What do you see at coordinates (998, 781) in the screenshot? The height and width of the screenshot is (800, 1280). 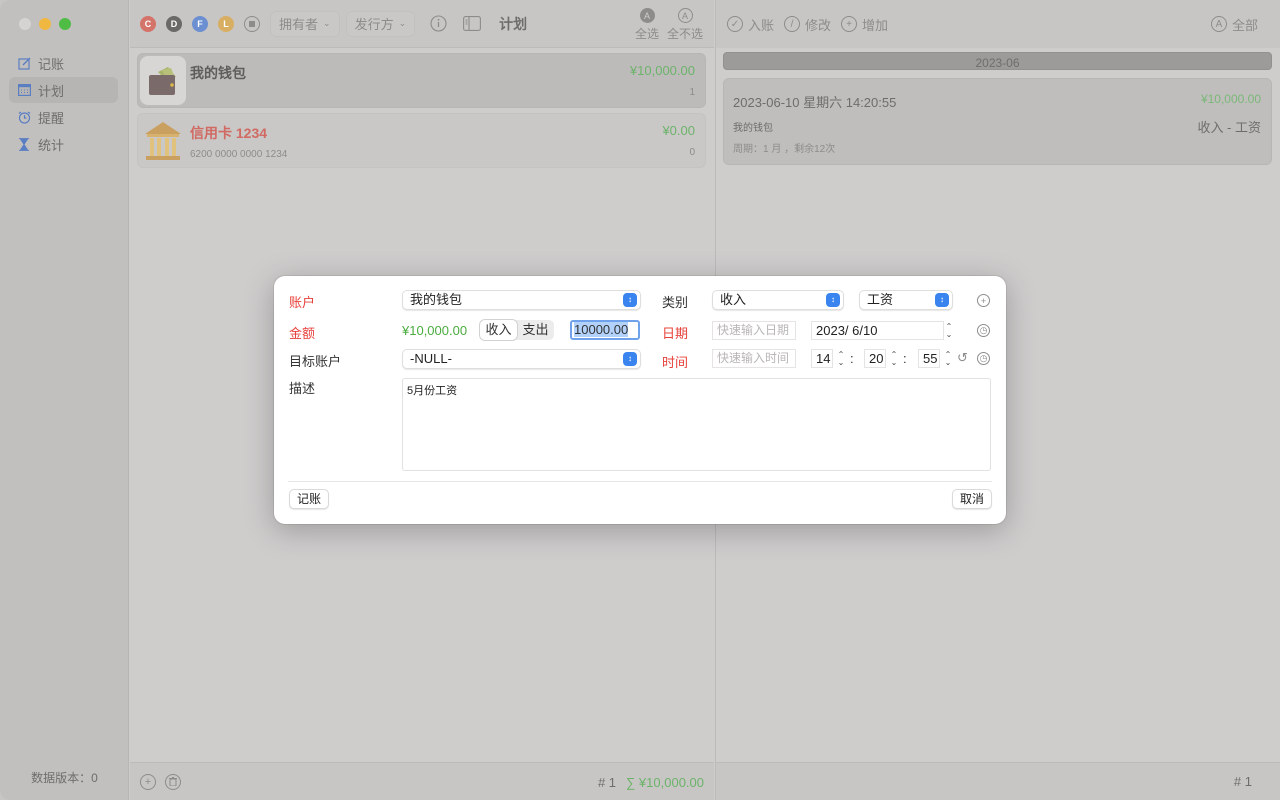 I see `plans-footer: # 1` at bounding box center [998, 781].